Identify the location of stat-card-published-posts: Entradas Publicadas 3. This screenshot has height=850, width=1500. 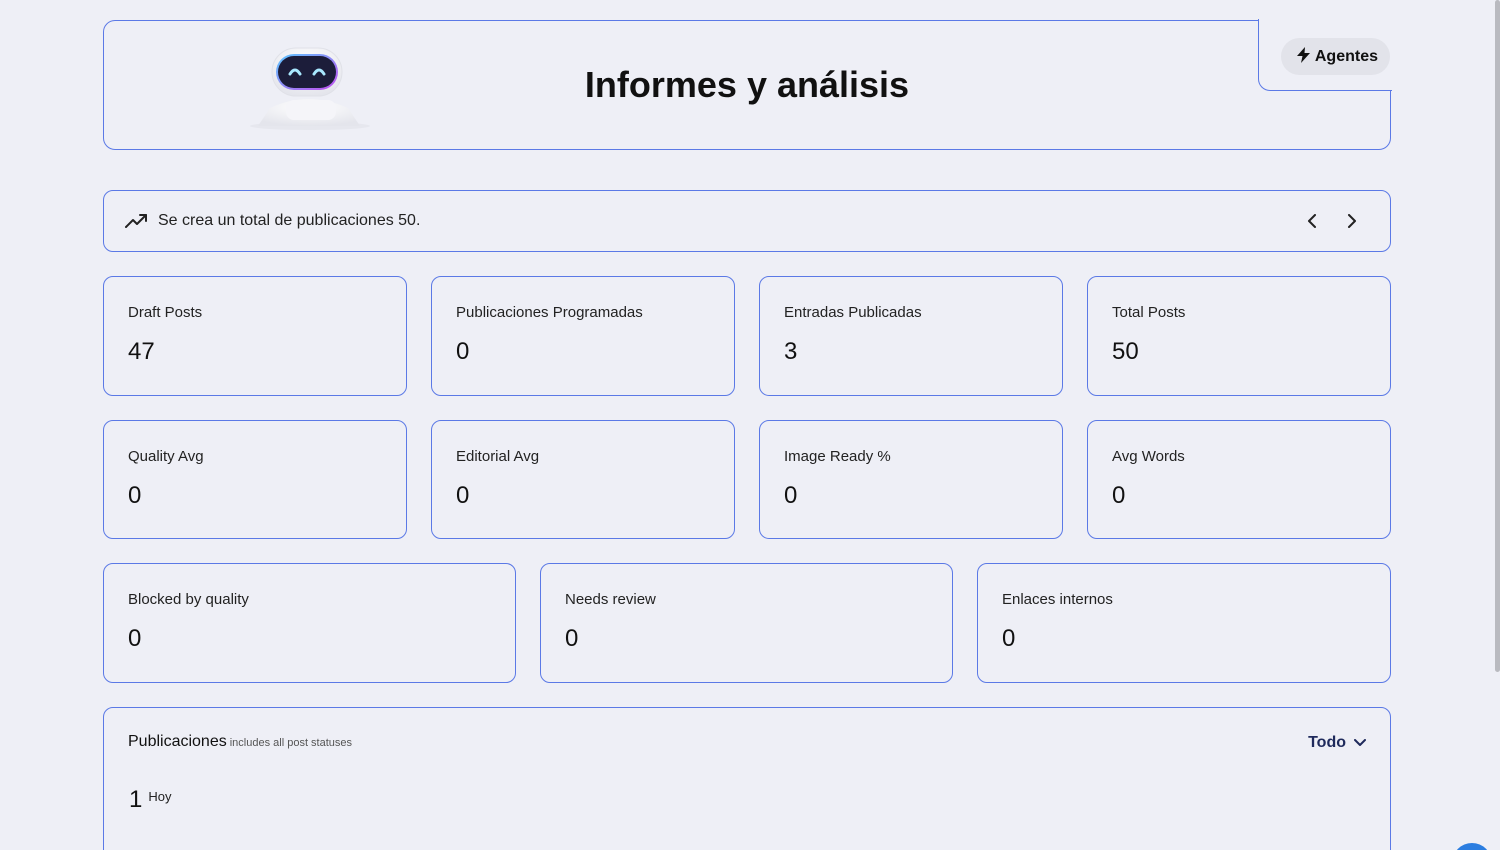
(911, 336).